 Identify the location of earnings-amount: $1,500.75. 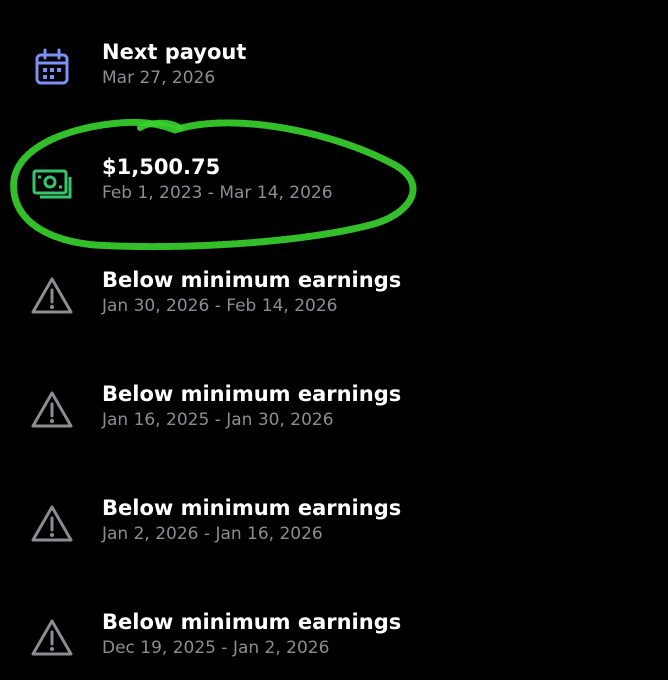
(161, 167).